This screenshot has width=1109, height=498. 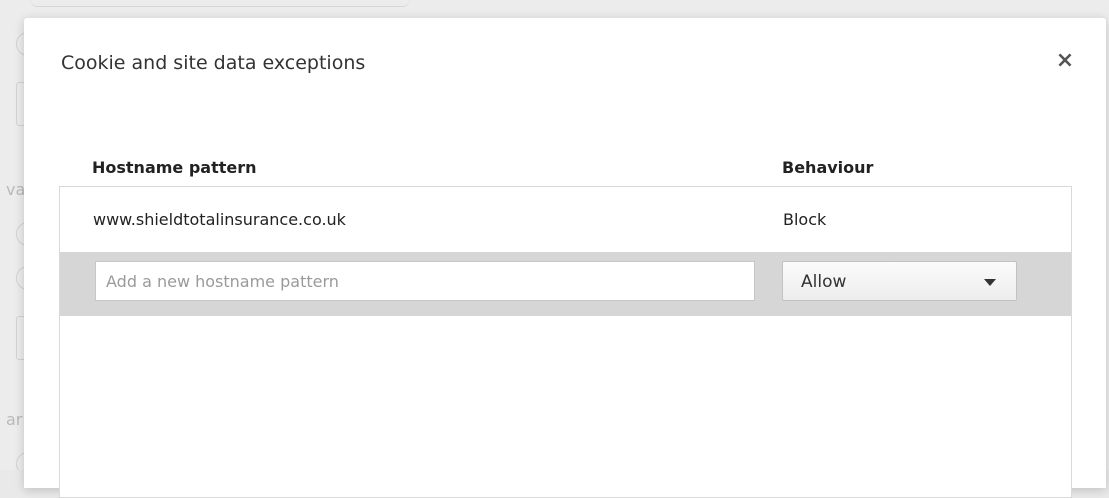 I want to click on background-section-edge, so click(x=220, y=3).